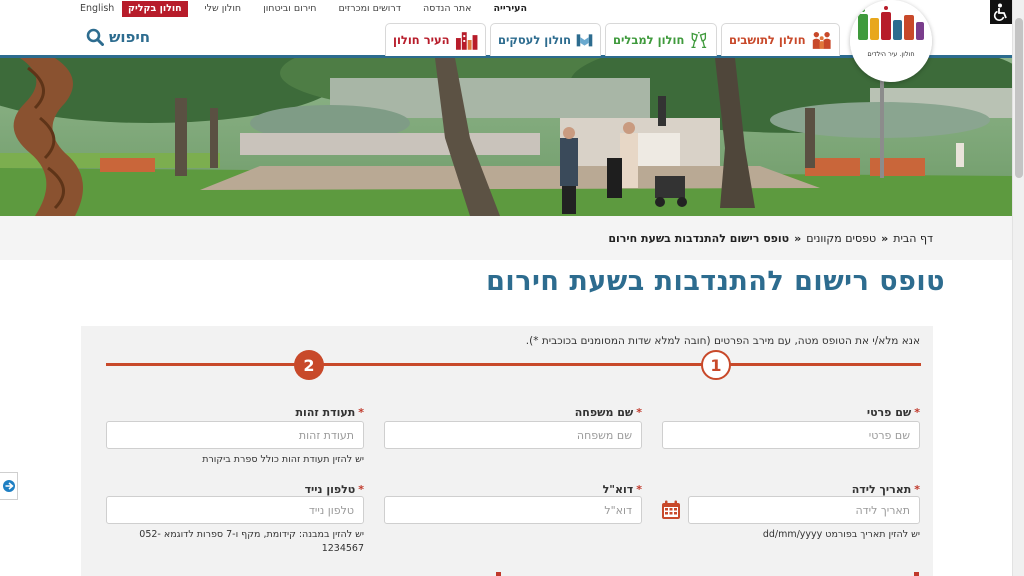  What do you see at coordinates (309, 365) in the screenshot?
I see `step-2-indicator: 2` at bounding box center [309, 365].